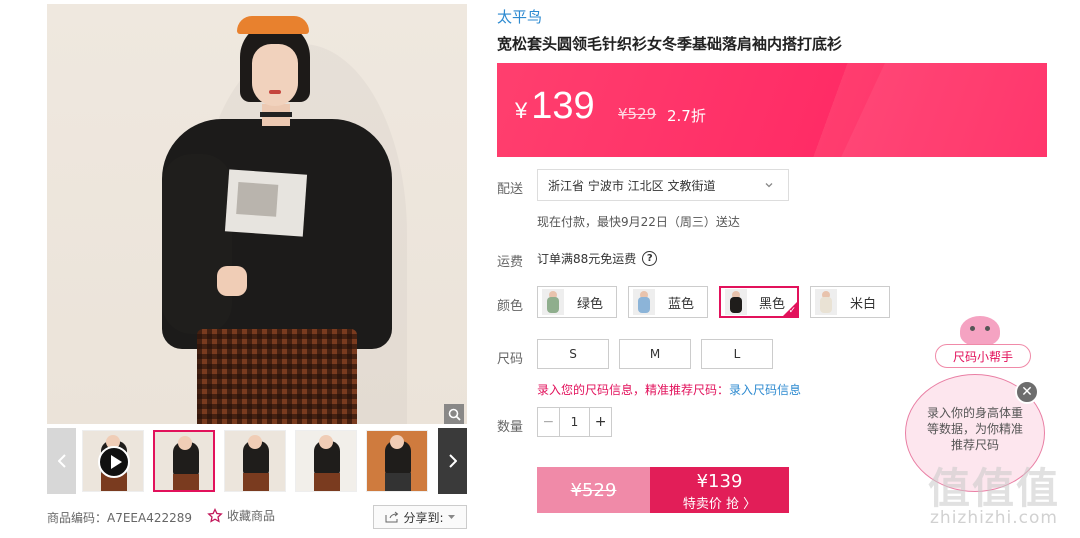 The image size is (1080, 538). What do you see at coordinates (273, 25) in the screenshot?
I see `model-headband` at bounding box center [273, 25].